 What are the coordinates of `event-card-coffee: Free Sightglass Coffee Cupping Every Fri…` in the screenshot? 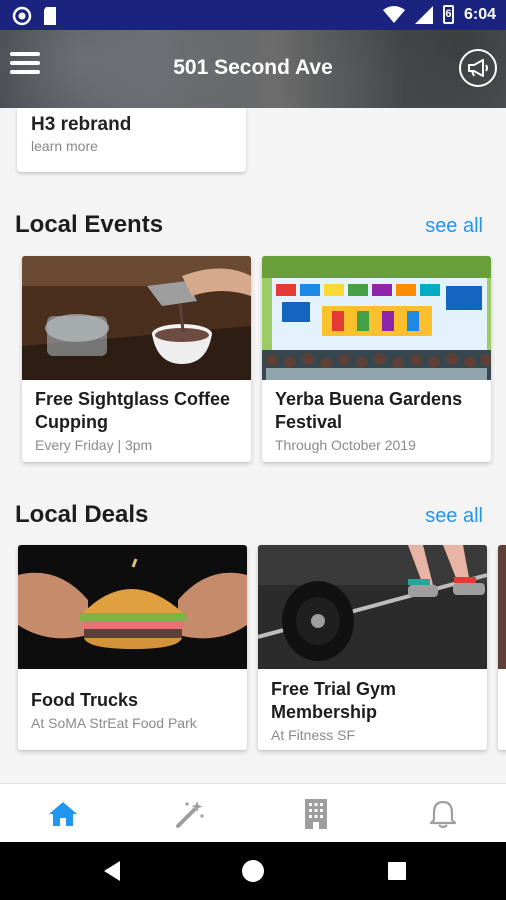 It's located at (136, 359).